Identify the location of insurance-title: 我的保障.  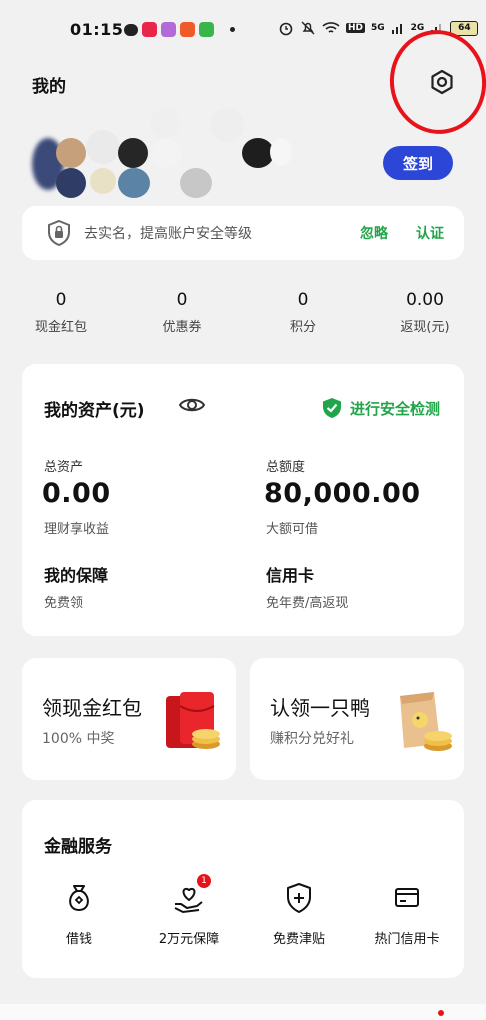
(76, 574).